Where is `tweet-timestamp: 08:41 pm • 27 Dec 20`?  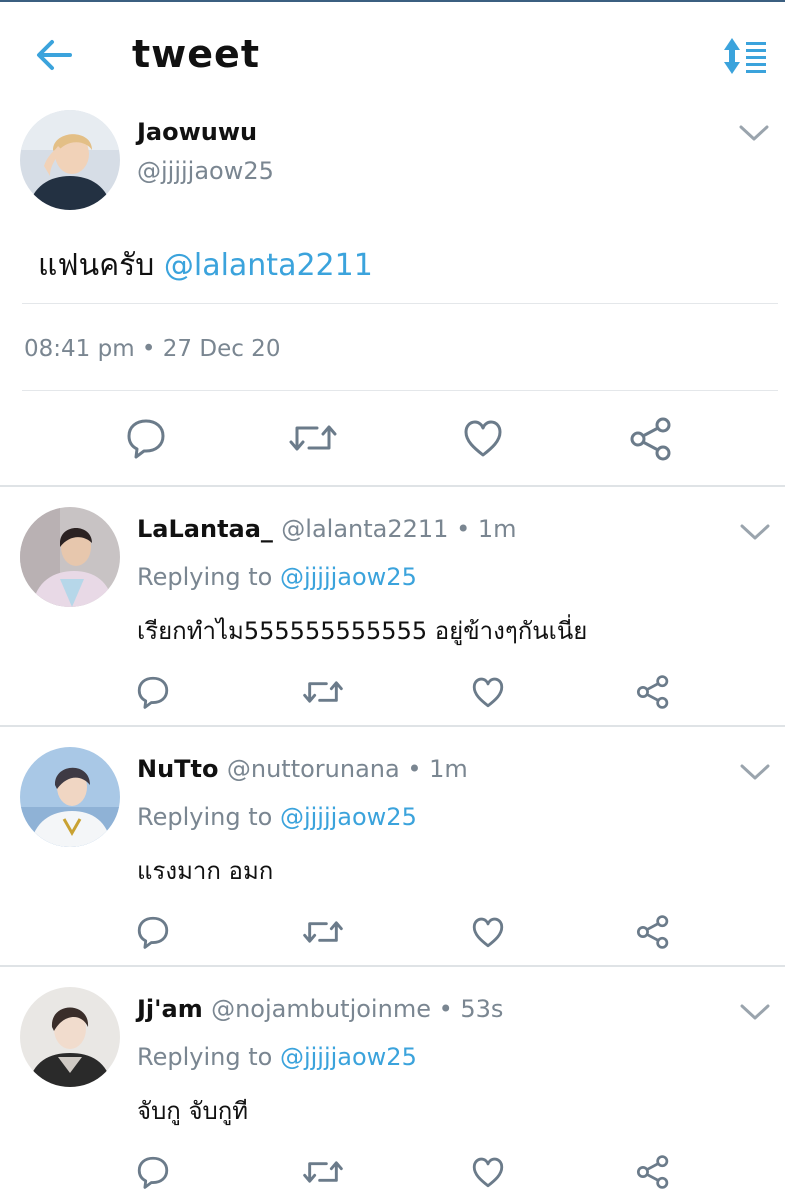 tweet-timestamp: 08:41 pm • 27 Dec 20 is located at coordinates (152, 349).